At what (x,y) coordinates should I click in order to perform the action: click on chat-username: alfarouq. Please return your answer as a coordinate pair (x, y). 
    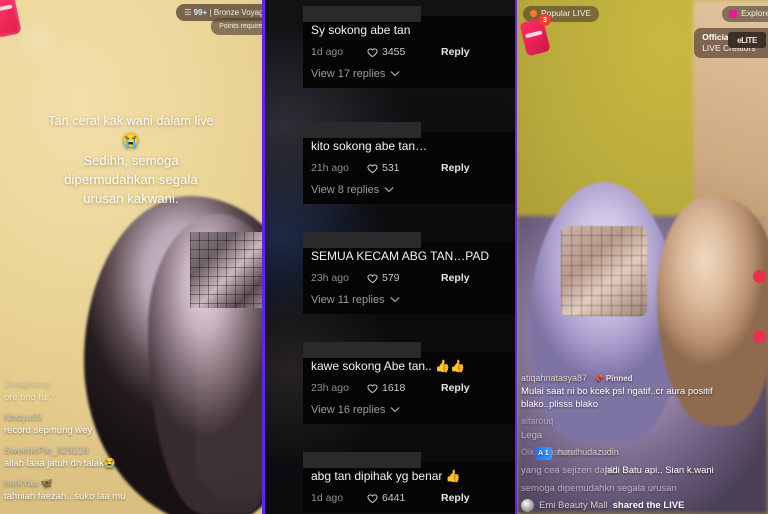
    Looking at the image, I should click on (537, 421).